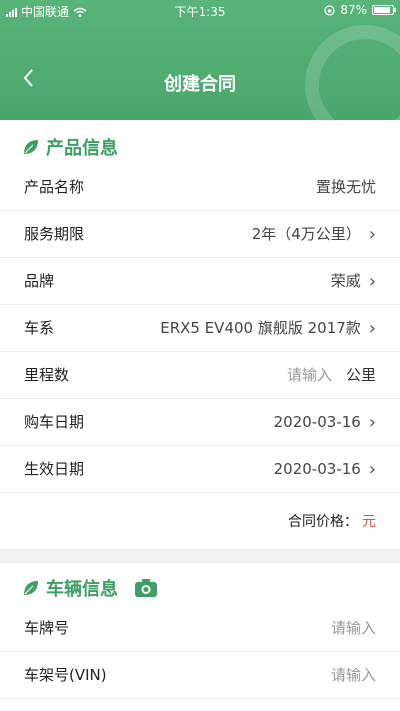 The width and height of the screenshot is (400, 711). What do you see at coordinates (317, 422) in the screenshot?
I see `purchase-date-value: 2020-03-16` at bounding box center [317, 422].